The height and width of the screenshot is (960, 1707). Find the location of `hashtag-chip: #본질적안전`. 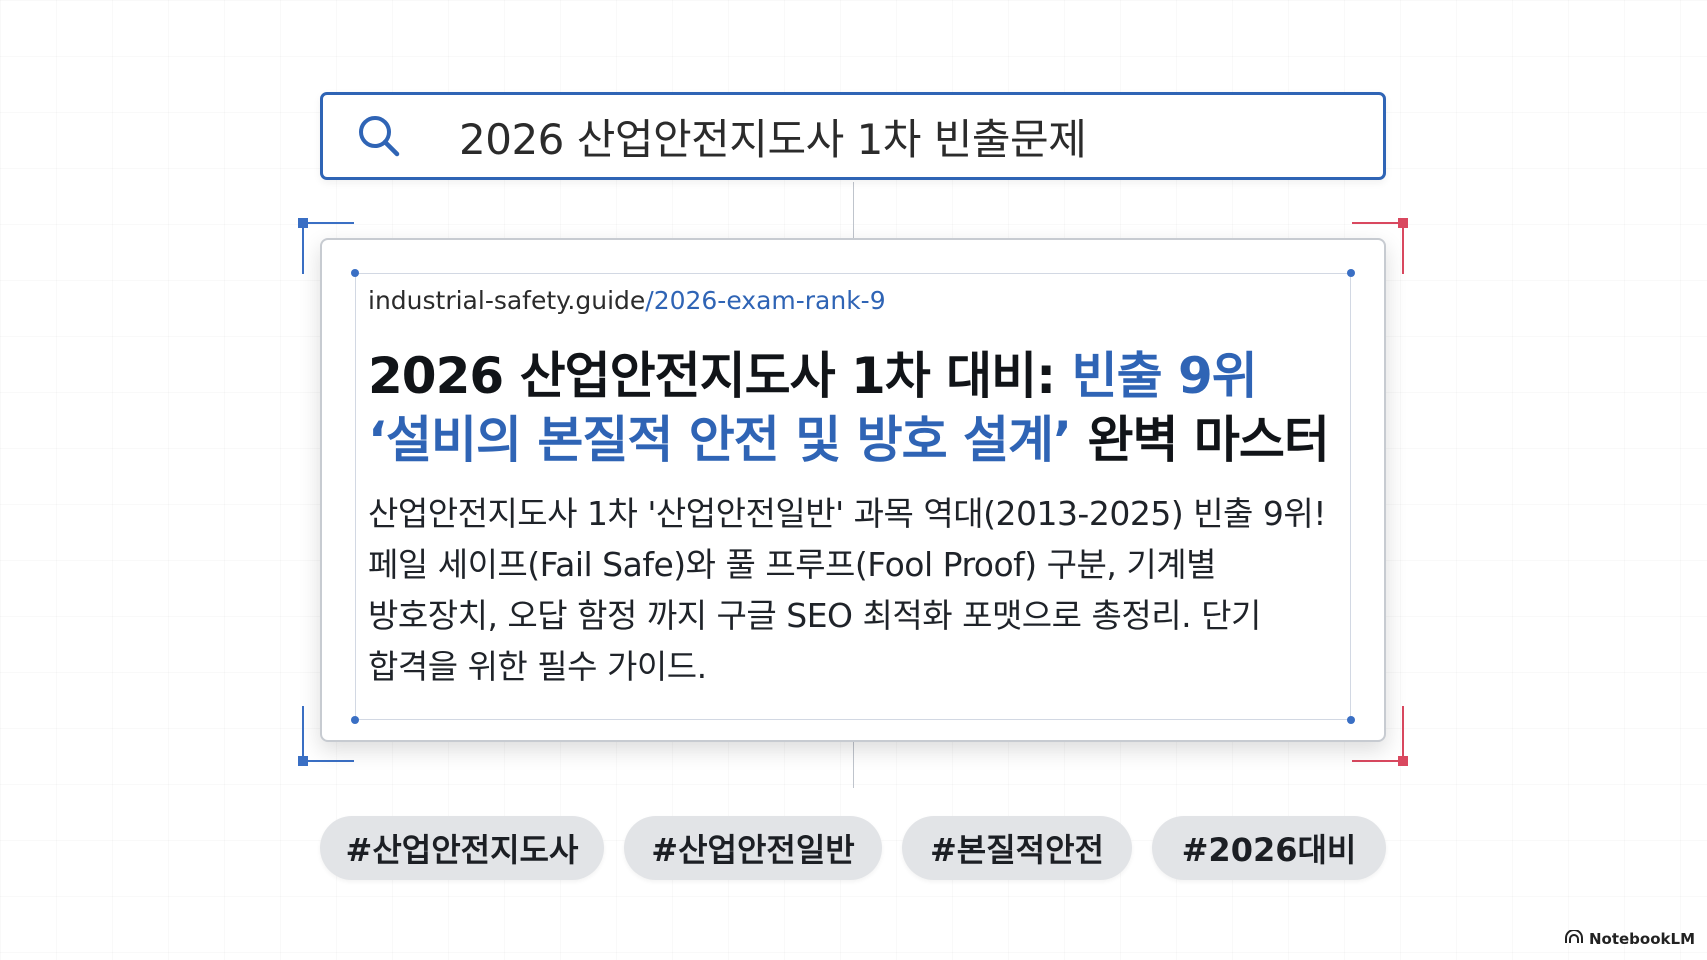

hashtag-chip: #본질적안전 is located at coordinates (1017, 848).